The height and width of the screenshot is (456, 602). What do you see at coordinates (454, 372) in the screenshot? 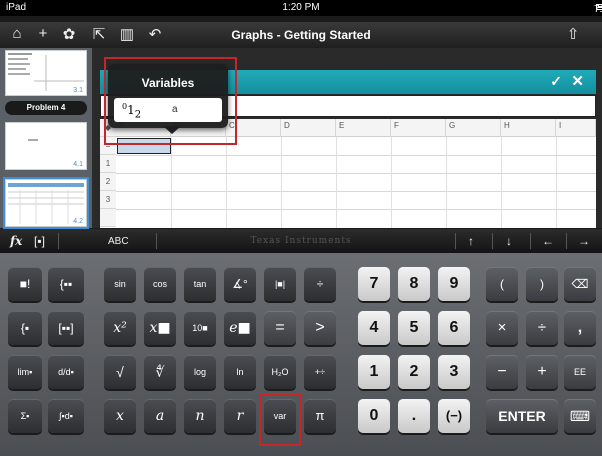
I see `digit-3-key: 3` at bounding box center [454, 372].